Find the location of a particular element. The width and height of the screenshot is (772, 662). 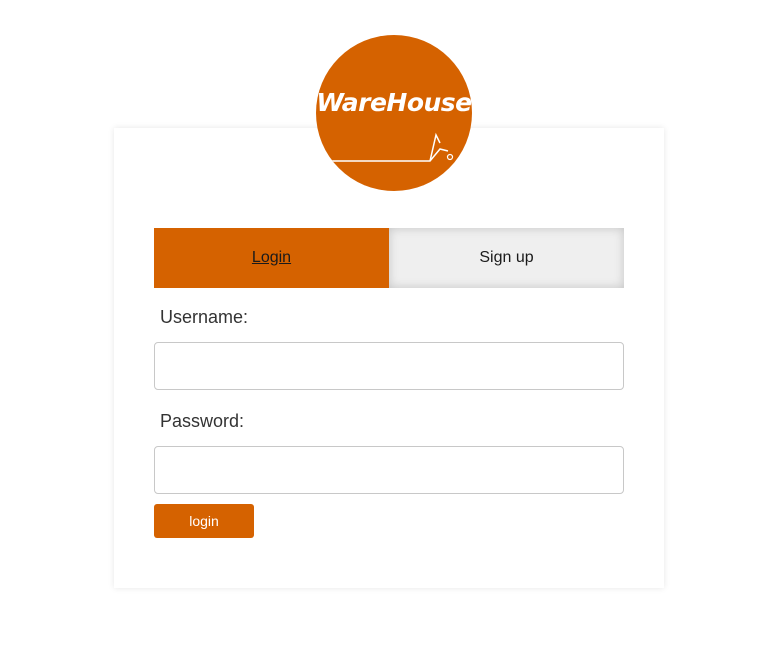

password-input is located at coordinates (389, 470).